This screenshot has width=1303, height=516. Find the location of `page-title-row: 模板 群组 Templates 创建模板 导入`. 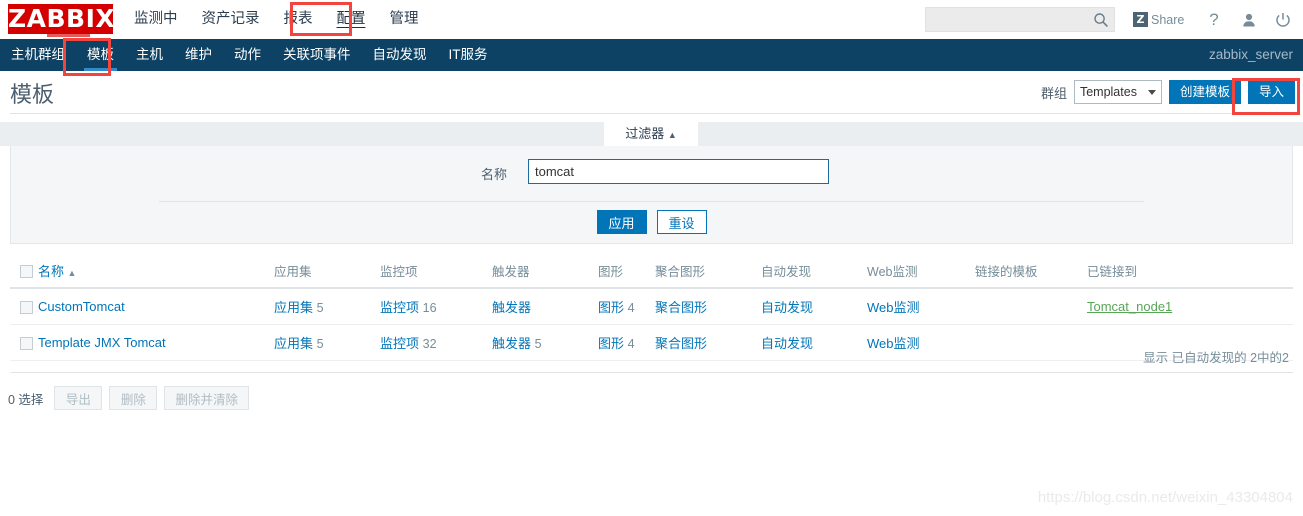

page-title-row: 模板 群组 Templates 创建模板 导入 is located at coordinates (651, 93).